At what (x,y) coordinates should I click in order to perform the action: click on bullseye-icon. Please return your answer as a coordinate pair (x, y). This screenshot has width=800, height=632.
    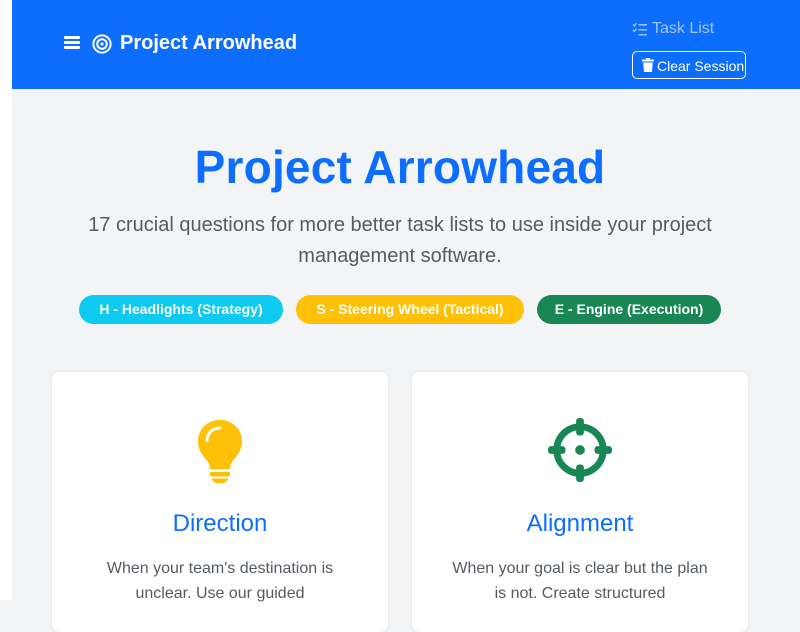
    Looking at the image, I should click on (102, 44).